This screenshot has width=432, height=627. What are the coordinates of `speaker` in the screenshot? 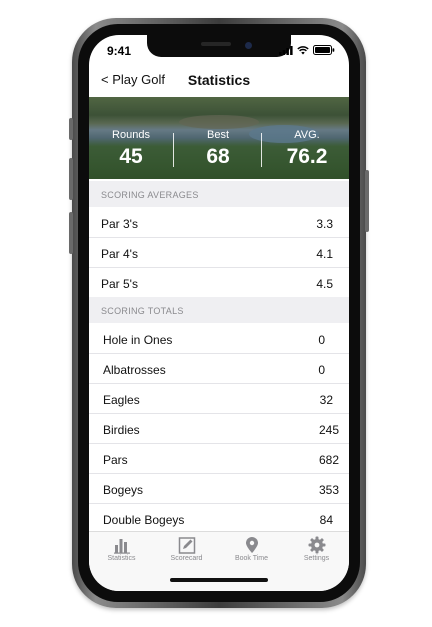 It's located at (216, 44).